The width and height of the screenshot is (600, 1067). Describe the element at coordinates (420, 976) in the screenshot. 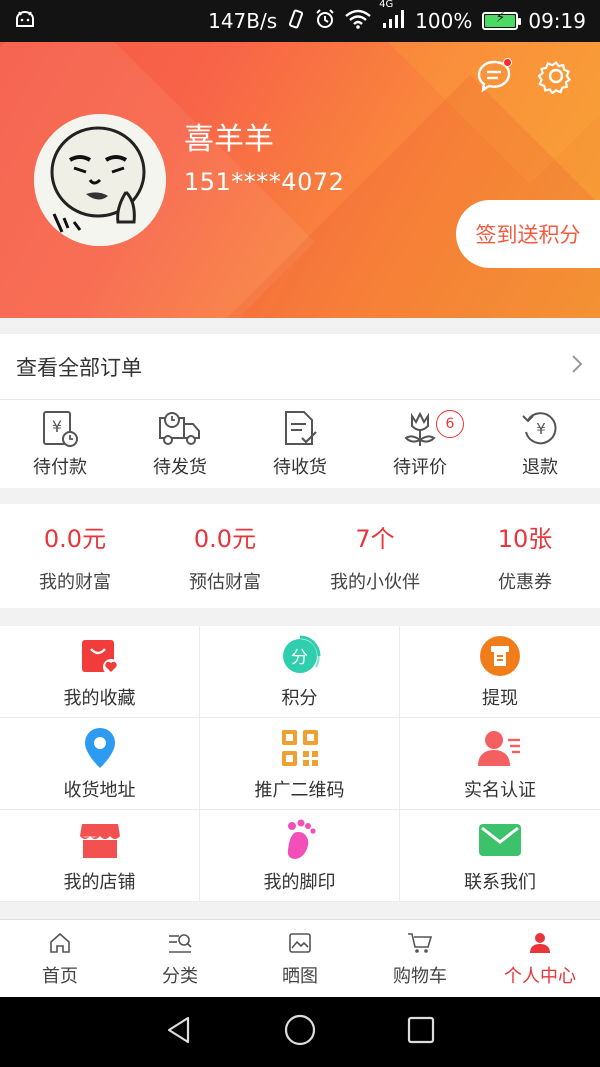

I see `tab-label: 购物车` at that location.